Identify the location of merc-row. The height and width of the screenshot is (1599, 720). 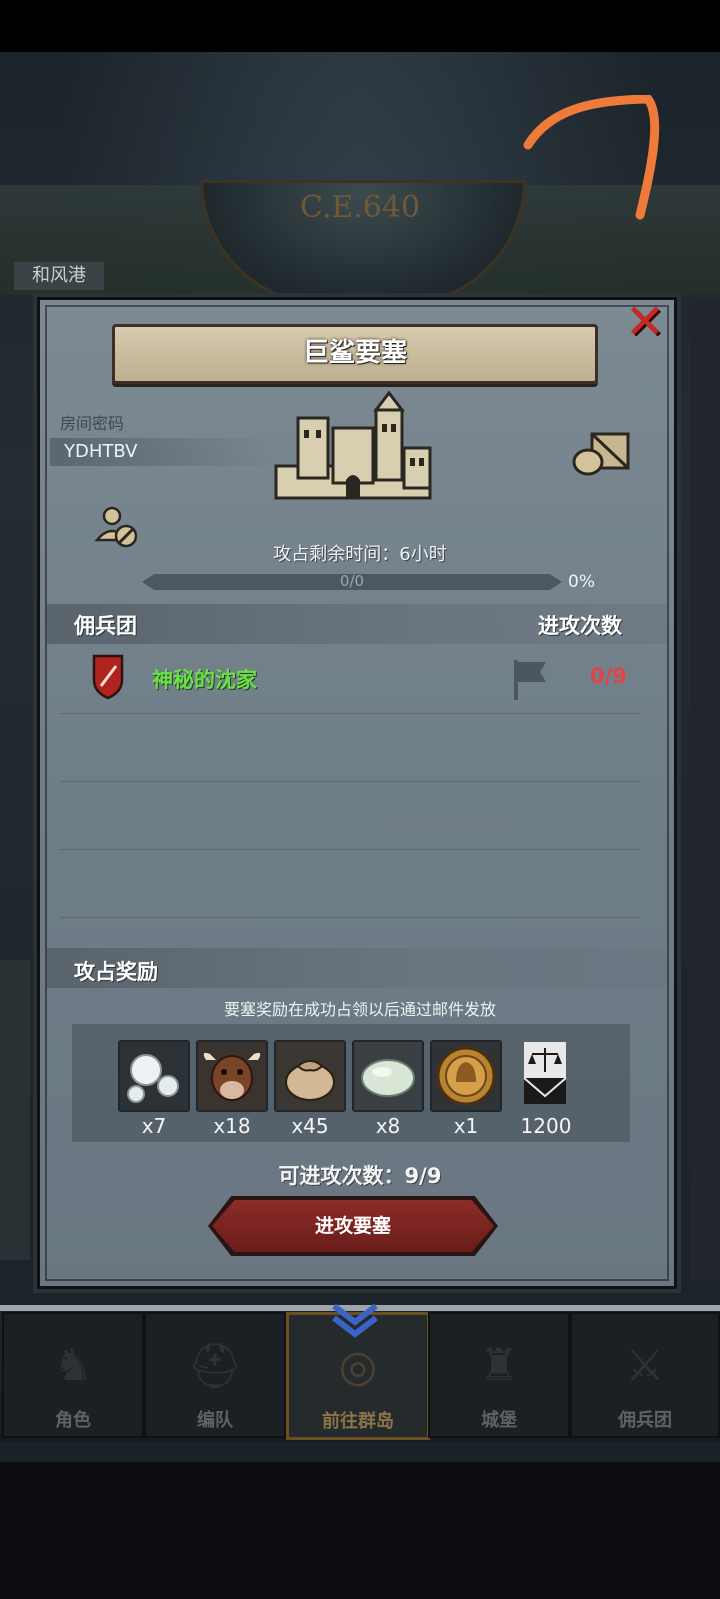
(350, 679).